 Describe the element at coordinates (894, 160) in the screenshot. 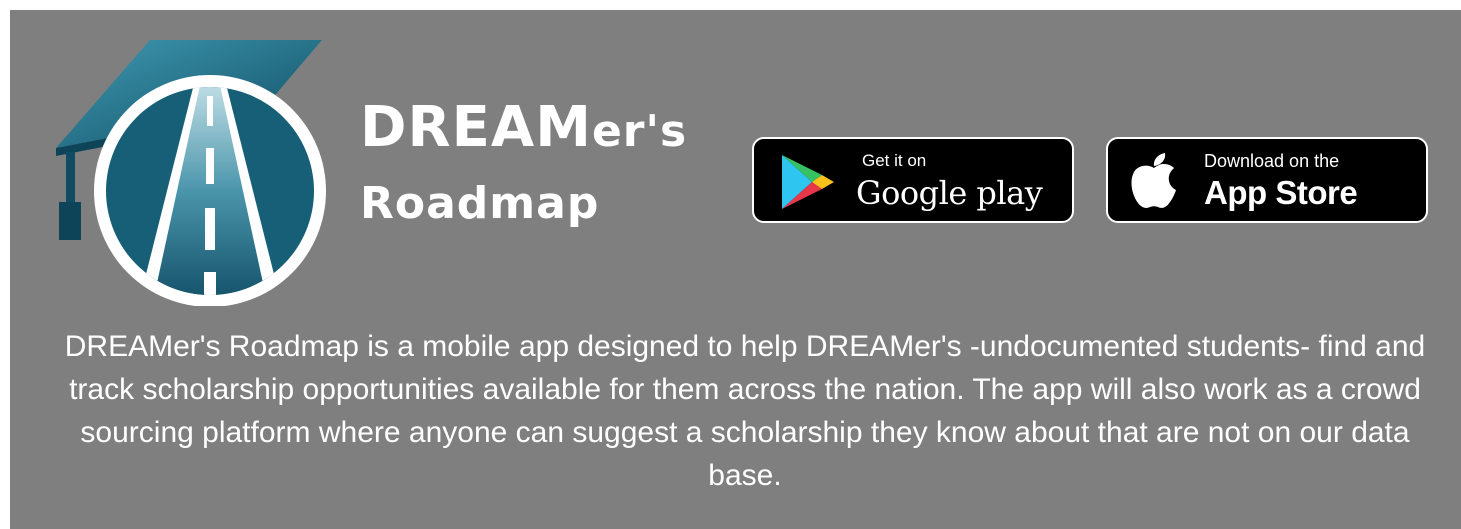

I see `google-play-small-label: Get it on` at that location.